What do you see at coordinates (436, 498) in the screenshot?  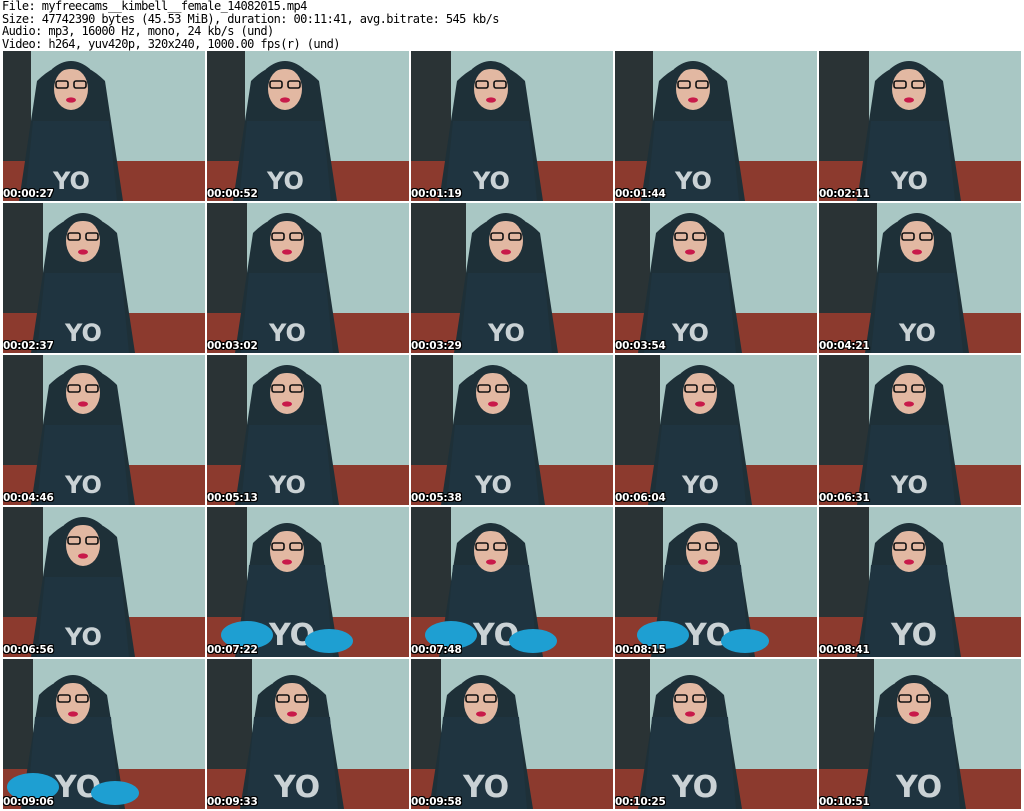 I see `frame-timestamp: 00:05:38` at bounding box center [436, 498].